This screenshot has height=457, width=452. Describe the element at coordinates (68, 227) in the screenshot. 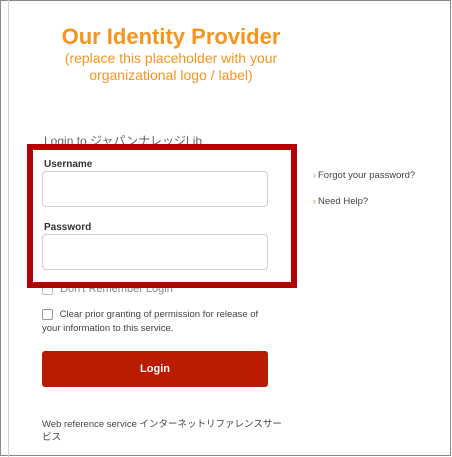

I see `password-label: Password` at that location.